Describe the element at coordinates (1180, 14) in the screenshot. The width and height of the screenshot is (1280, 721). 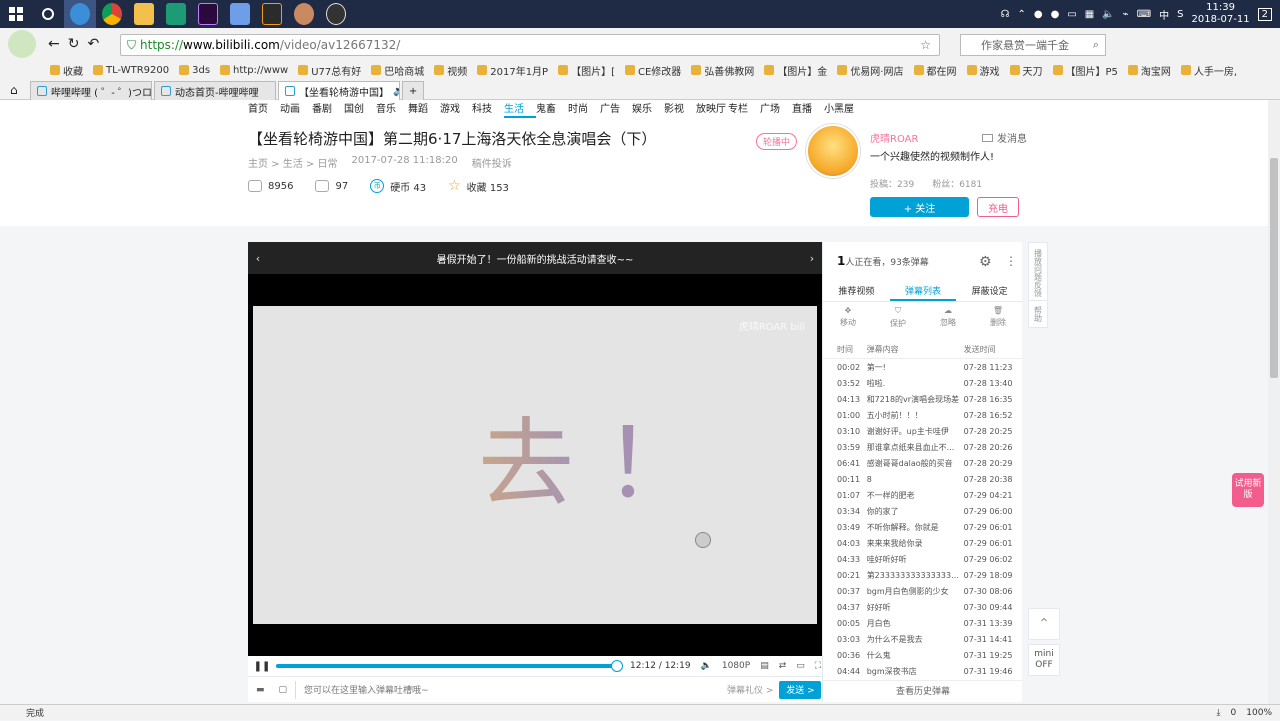
I see `sogou-tray-icon: S` at that location.